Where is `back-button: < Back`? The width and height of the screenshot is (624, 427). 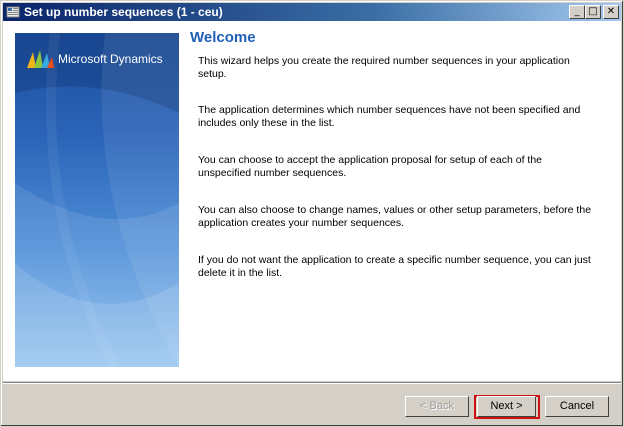
back-button: < Back is located at coordinates (437, 406).